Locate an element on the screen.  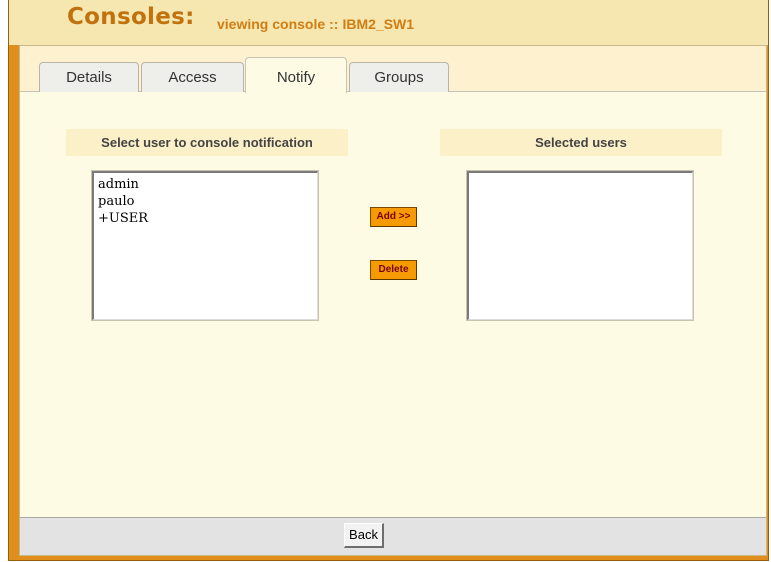
add-button: Add >> is located at coordinates (393, 217).